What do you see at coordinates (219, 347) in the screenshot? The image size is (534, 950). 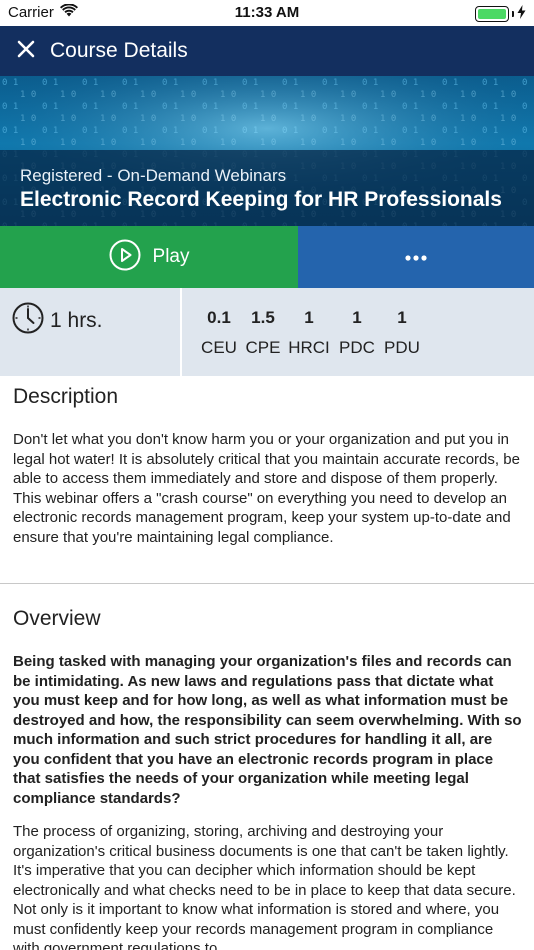 I see `credit-label: CEU` at bounding box center [219, 347].